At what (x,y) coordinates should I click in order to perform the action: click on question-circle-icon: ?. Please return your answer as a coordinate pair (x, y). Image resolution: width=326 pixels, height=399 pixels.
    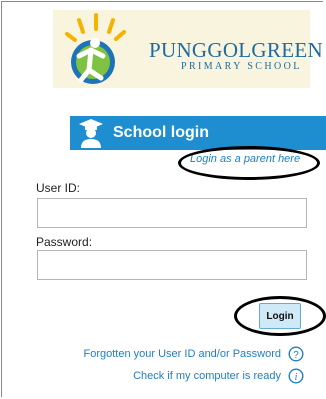
    Looking at the image, I should click on (296, 354).